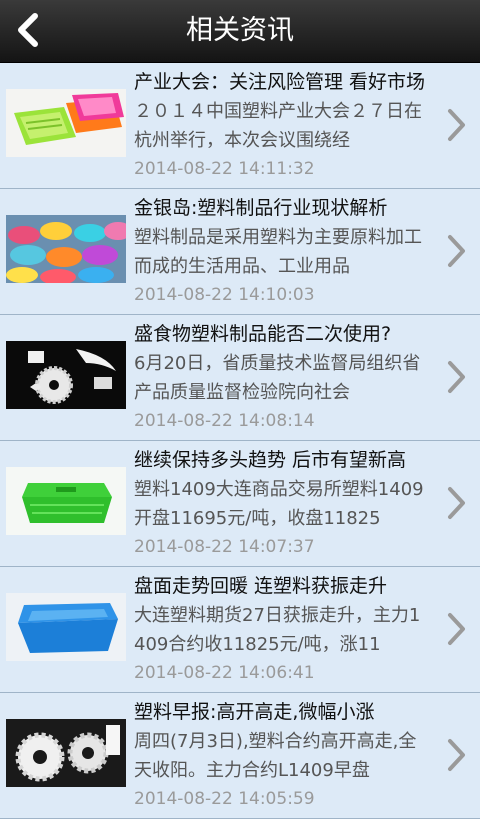 The height and width of the screenshot is (819, 480). What do you see at coordinates (275, 756) in the screenshot?
I see `news-summary: 周四(7月3日),塑料合约高开高走,全天收阳。主力合约L1409早盘` at bounding box center [275, 756].